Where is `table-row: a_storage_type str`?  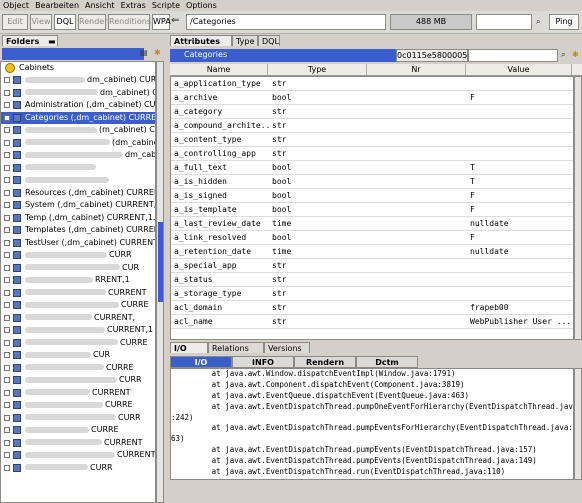 table-row: a_storage_type str is located at coordinates (372, 294).